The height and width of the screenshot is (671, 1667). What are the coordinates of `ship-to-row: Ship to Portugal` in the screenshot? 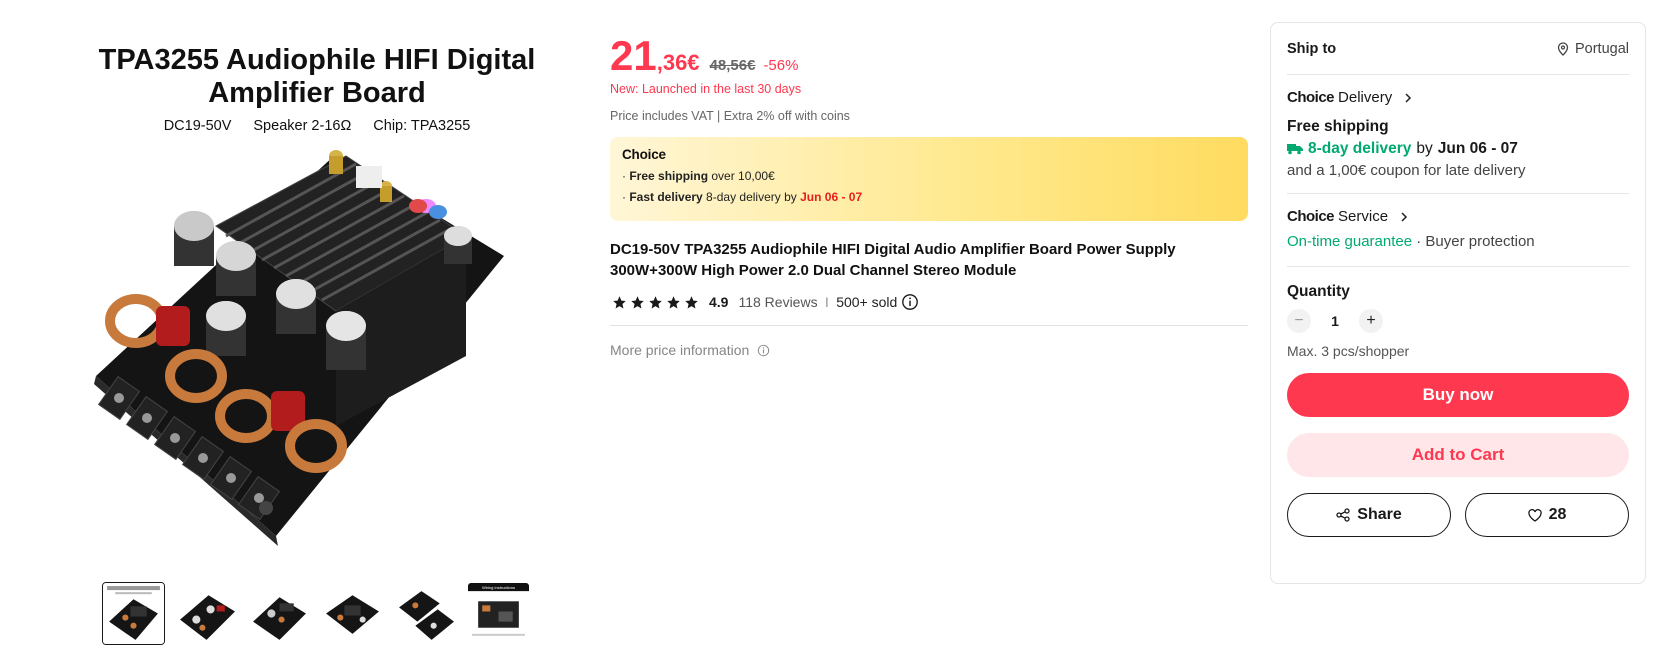 It's located at (1458, 49).